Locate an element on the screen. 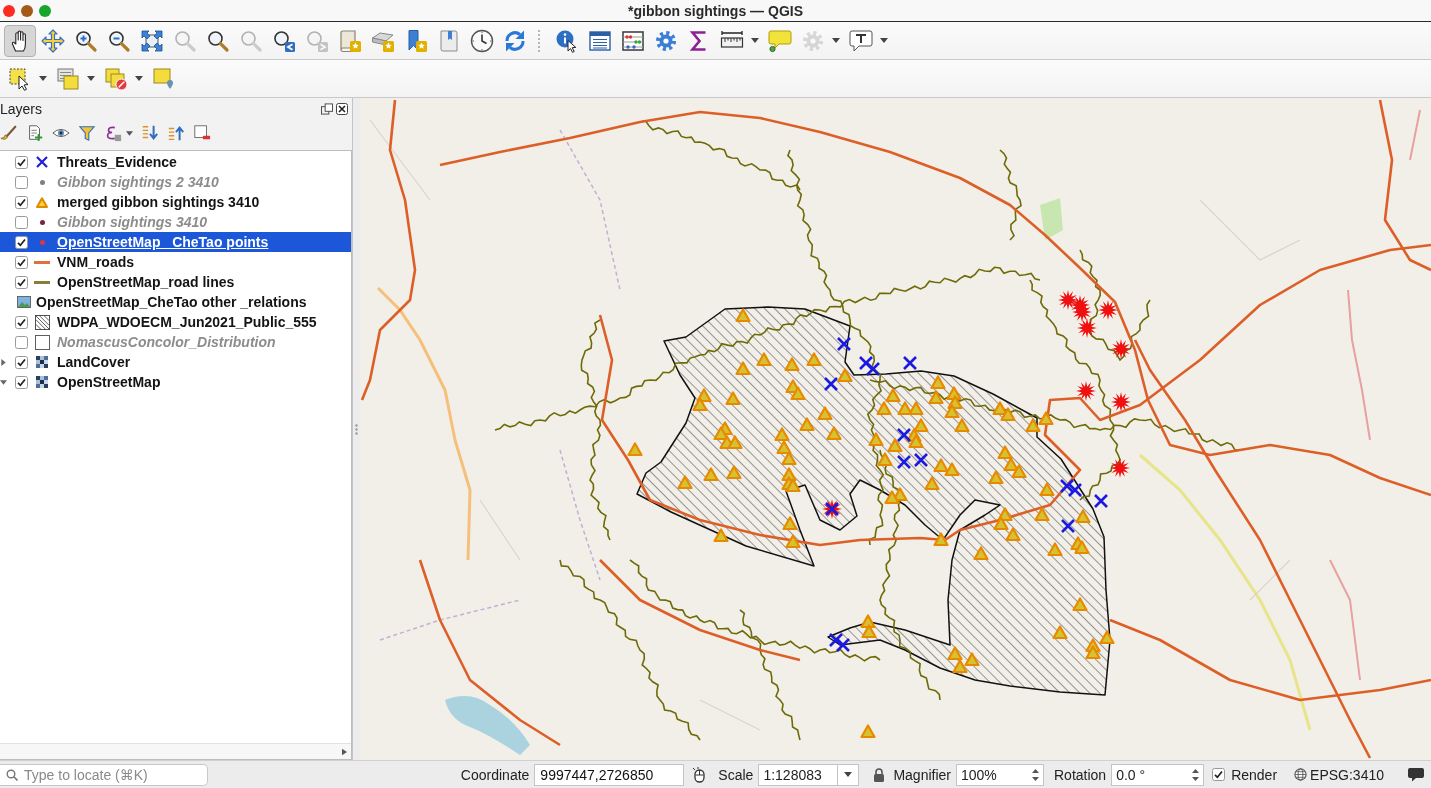 The image size is (1431, 788). minimize-button is located at coordinates (27, 10).